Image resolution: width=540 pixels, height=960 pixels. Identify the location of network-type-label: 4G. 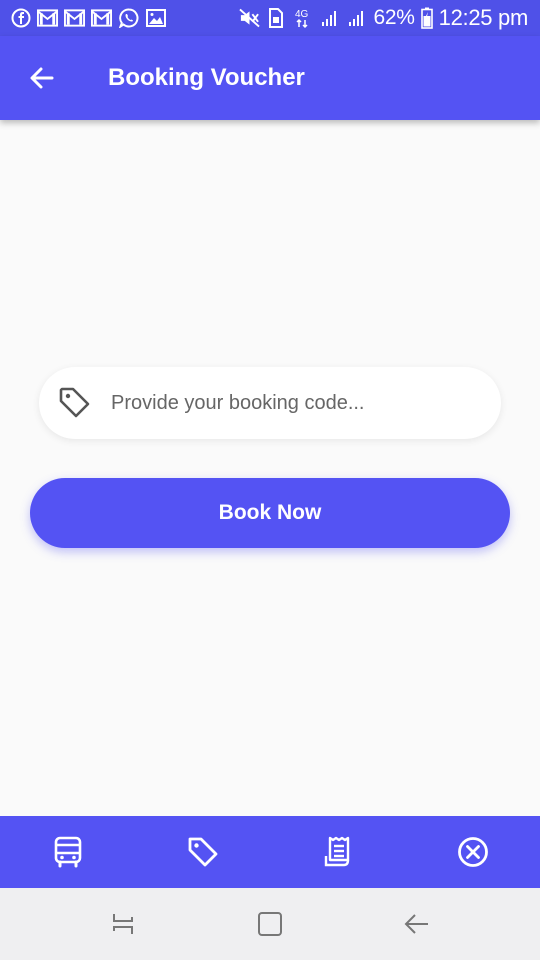
(302, 14).